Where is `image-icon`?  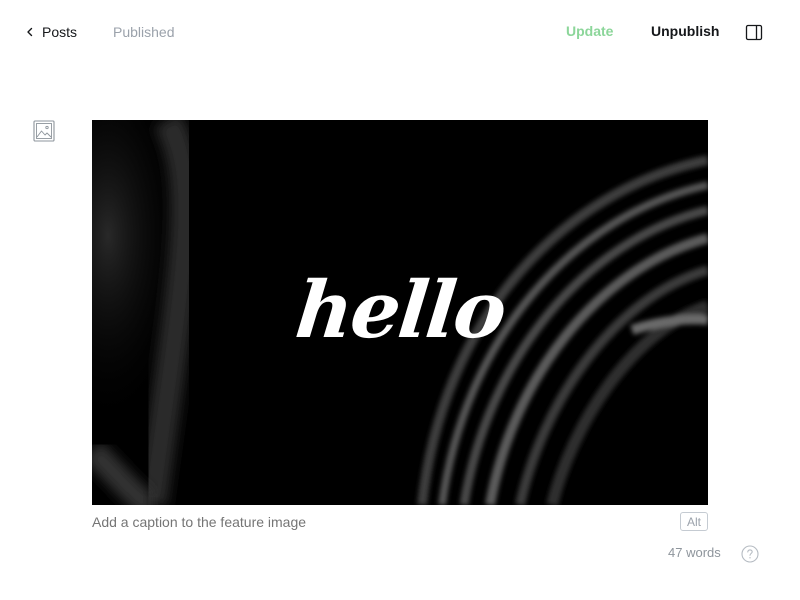 image-icon is located at coordinates (44, 131).